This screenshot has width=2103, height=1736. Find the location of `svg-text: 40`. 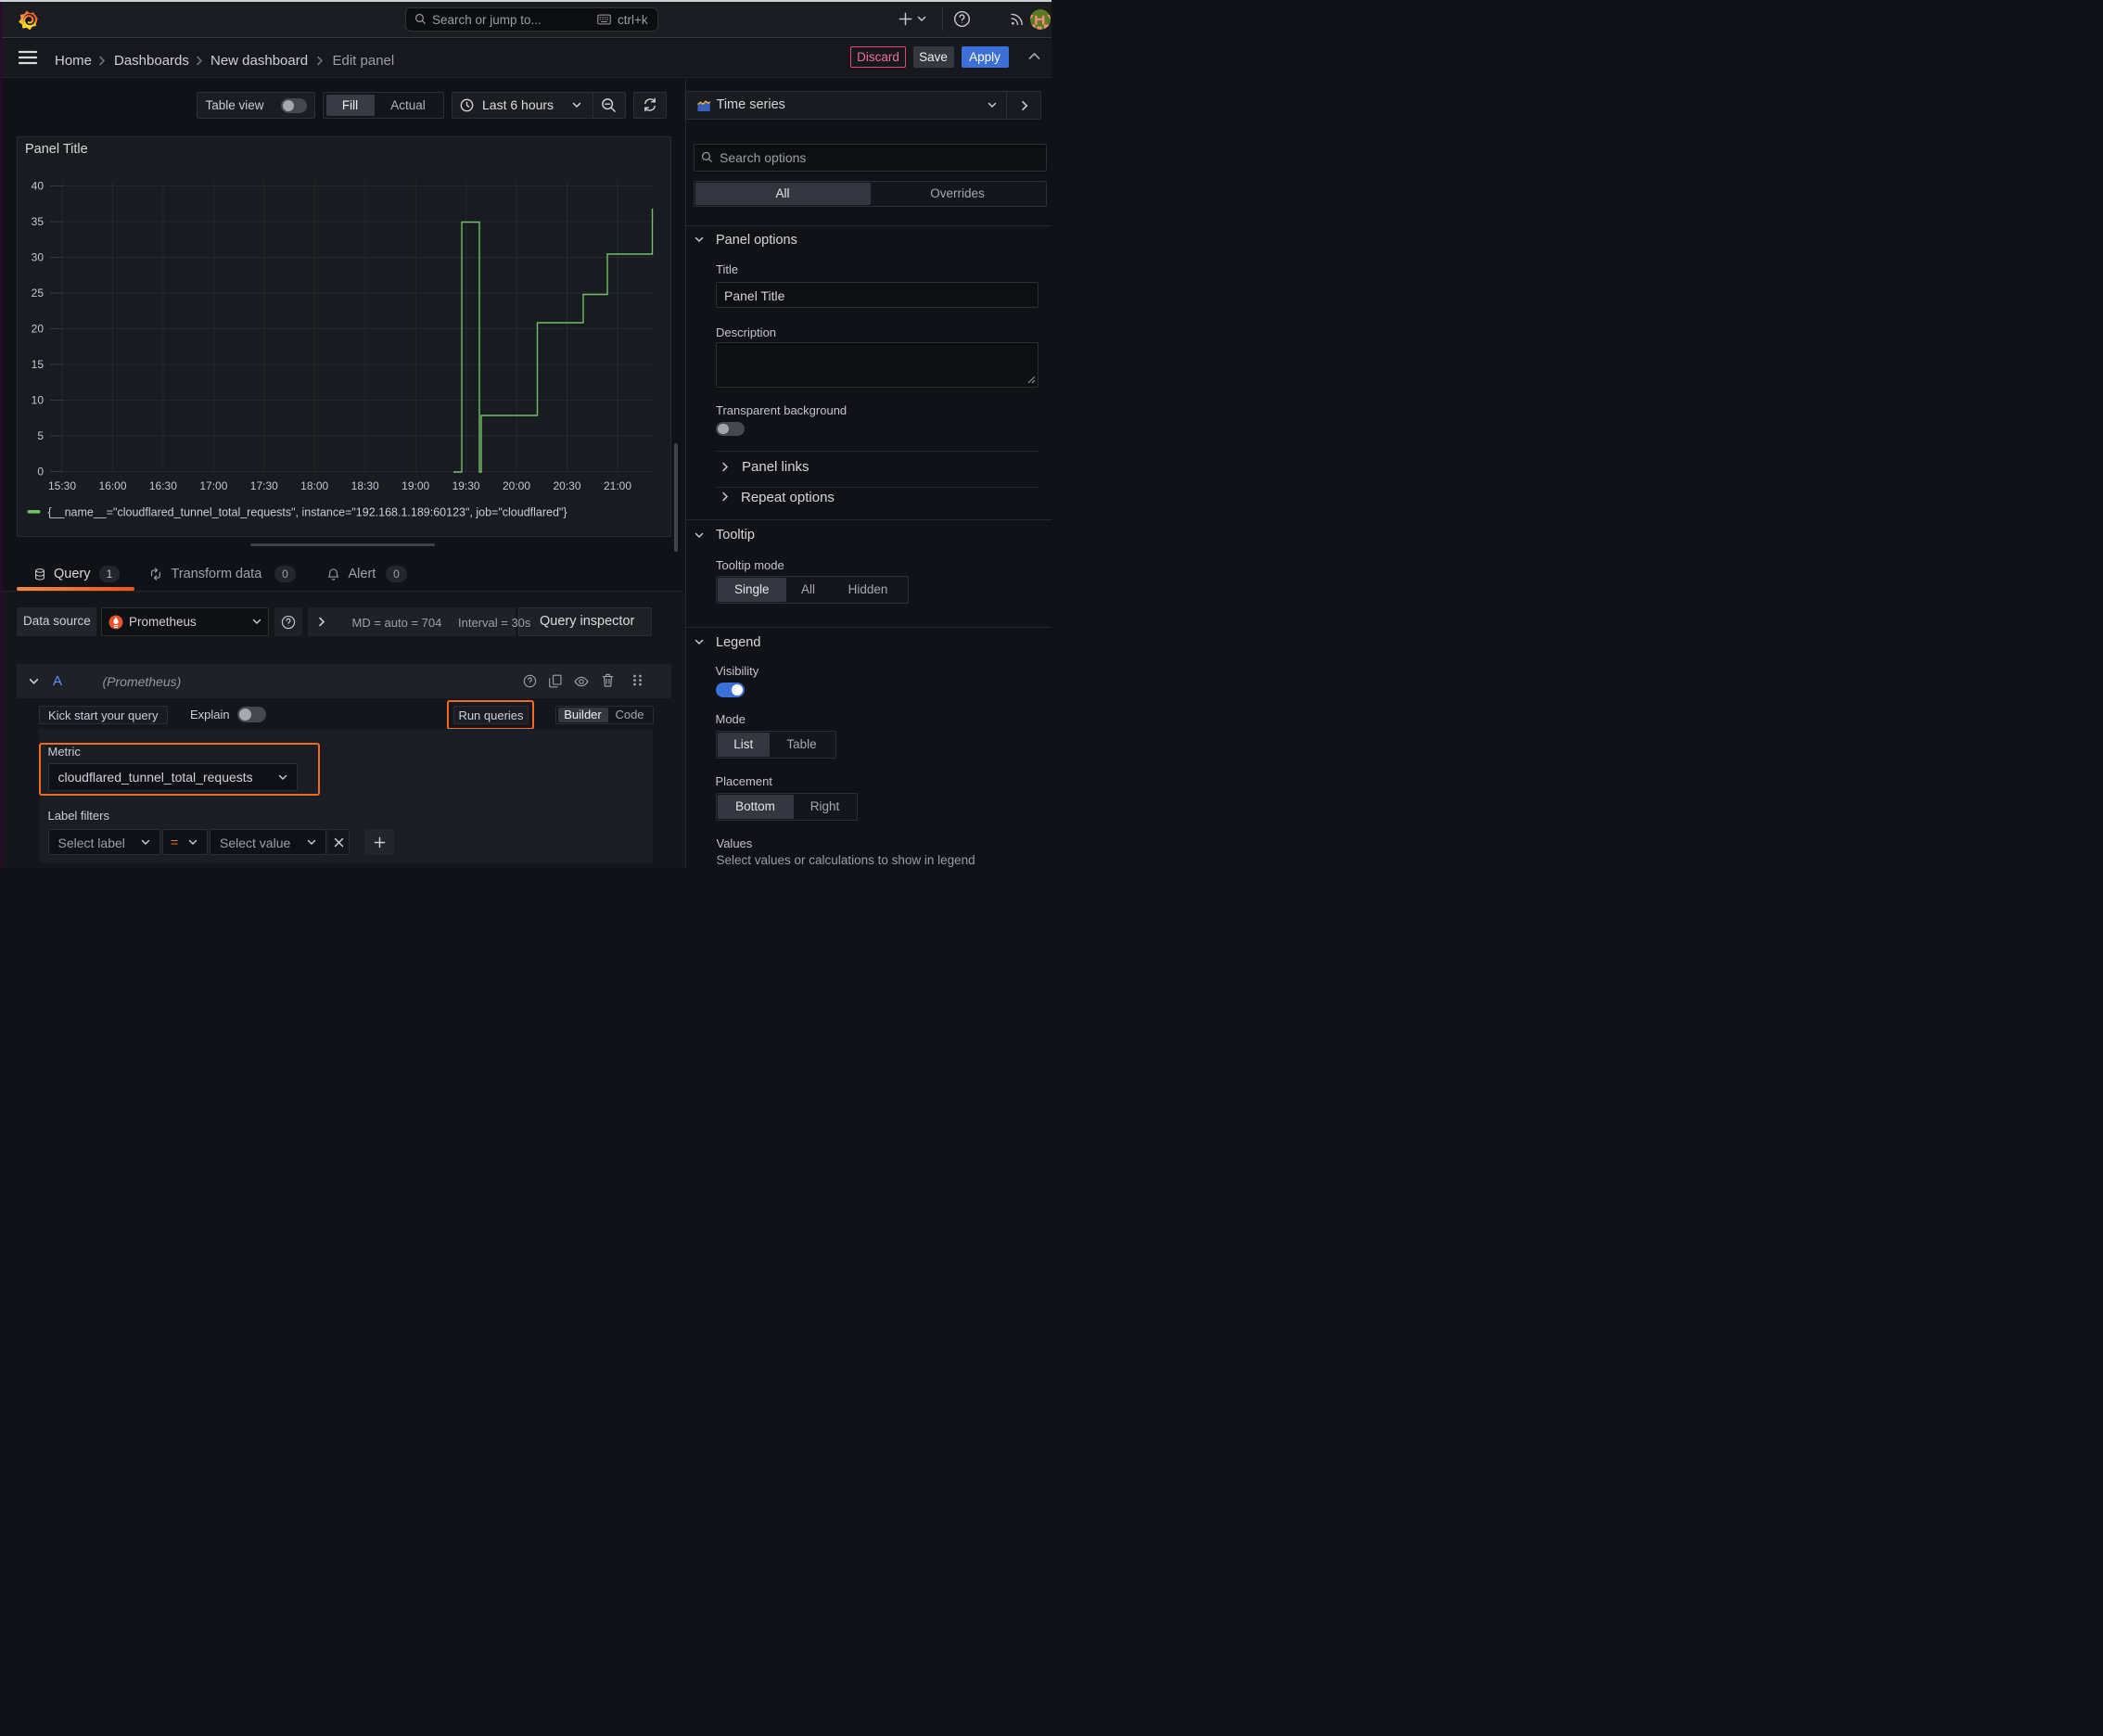

svg-text: 40 is located at coordinates (38, 186).